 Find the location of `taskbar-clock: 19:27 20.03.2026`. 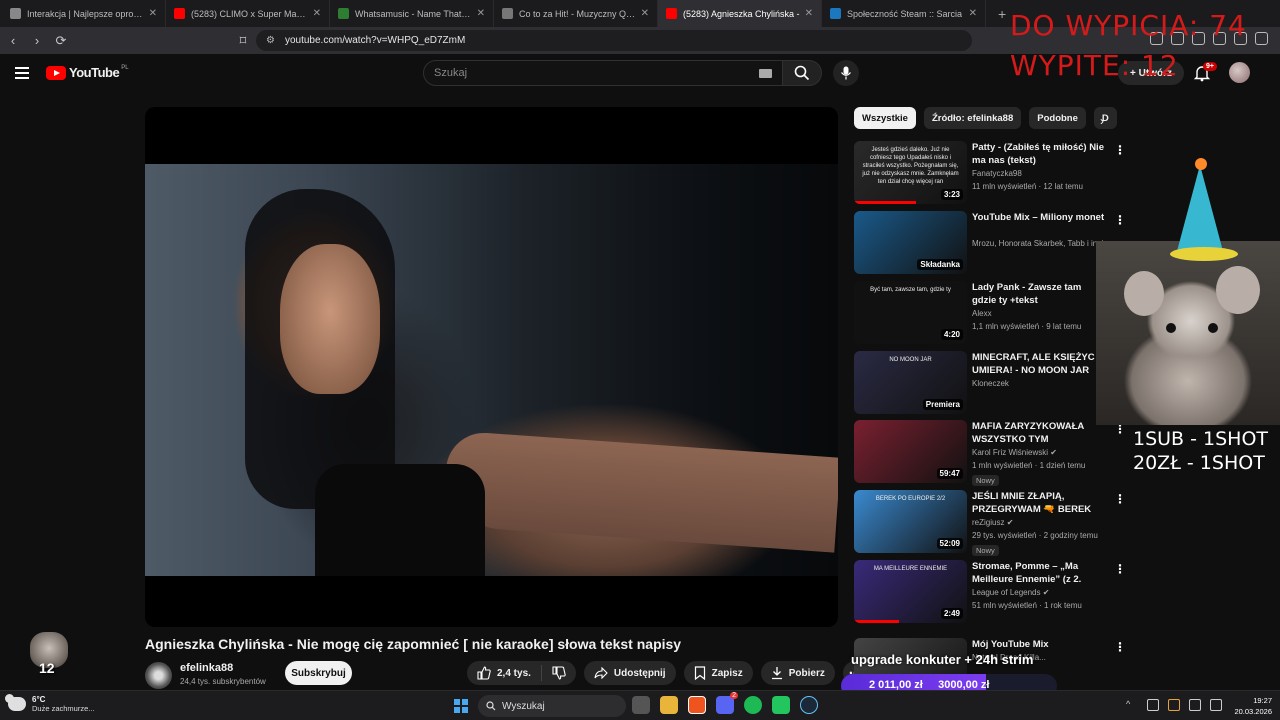

taskbar-clock: 19:27 20.03.2026 is located at coordinates (1253, 706).